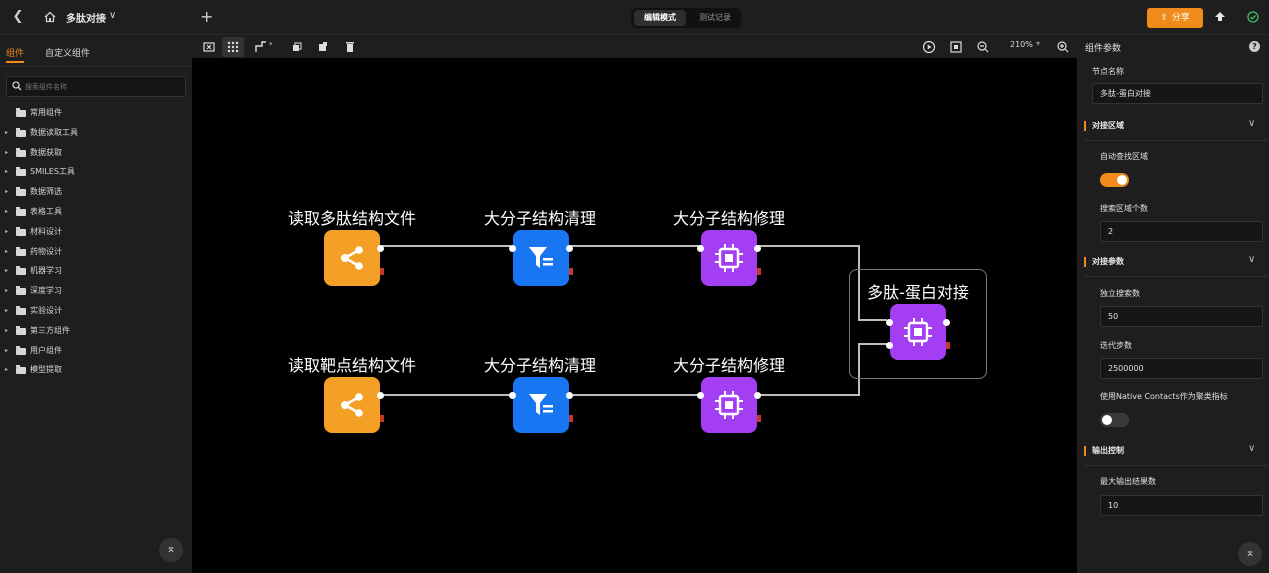  Describe the element at coordinates (209, 47) in the screenshot. I see `fit-layout-icon` at that location.